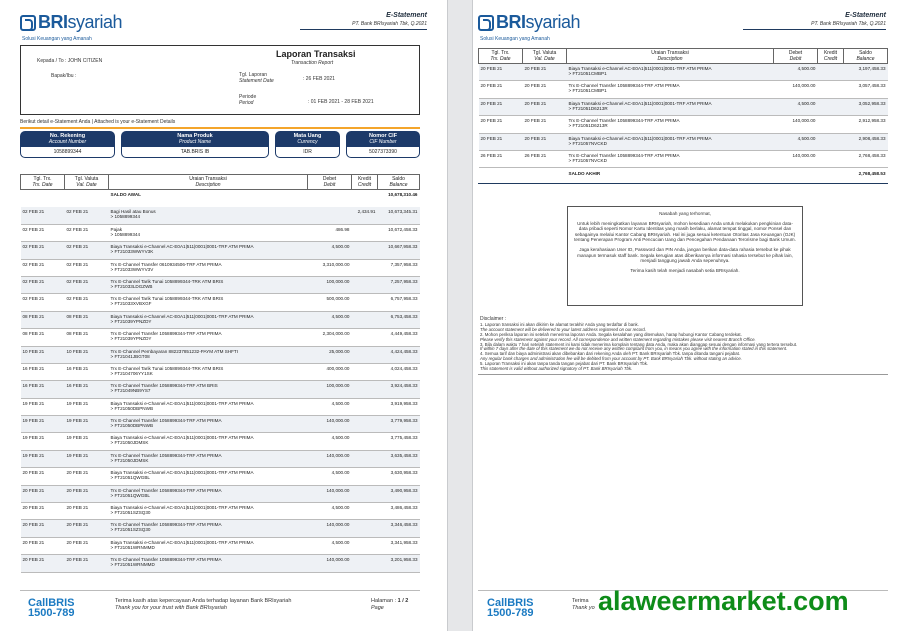 This screenshot has height=631, width=900. What do you see at coordinates (670, 56) in the screenshot?
I see `col-description: Uraian Transaksi Description` at bounding box center [670, 56].